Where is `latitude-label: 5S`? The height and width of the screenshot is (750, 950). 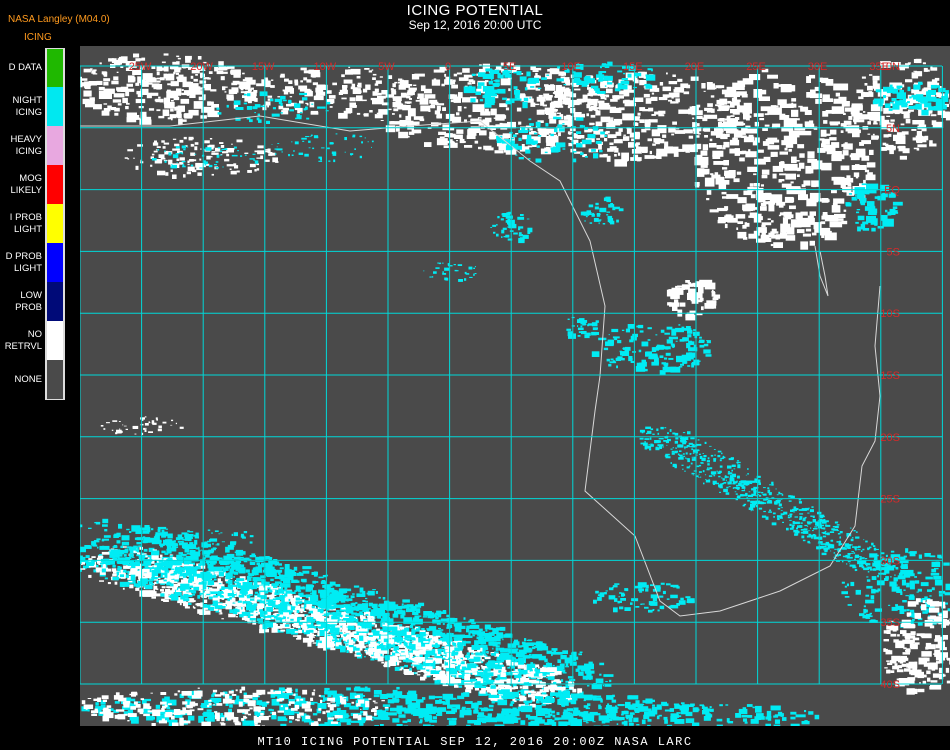
latitude-label: 5S is located at coordinates (893, 252).